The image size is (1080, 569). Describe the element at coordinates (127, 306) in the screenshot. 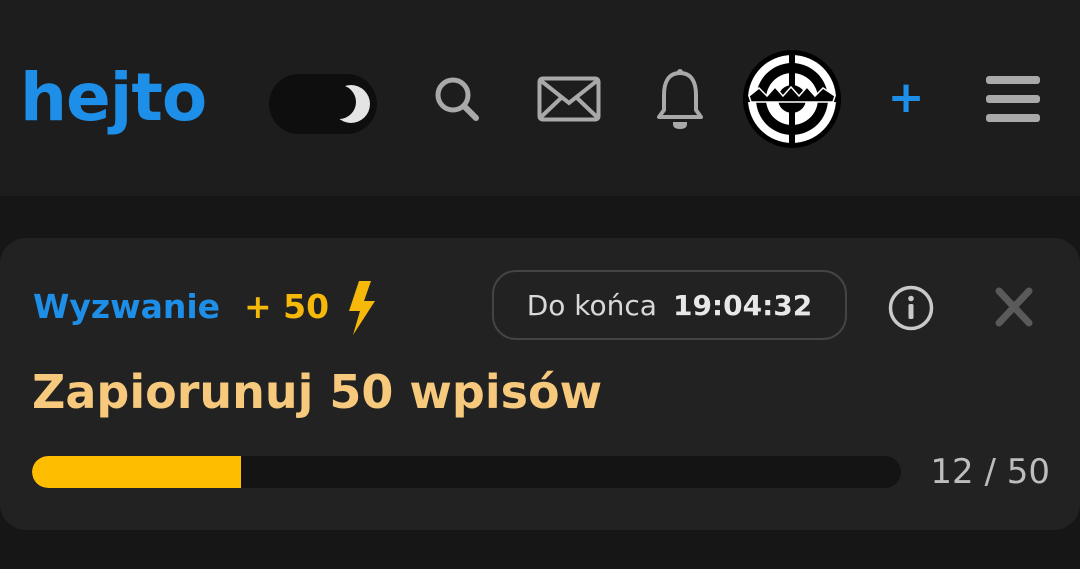

I see `challenge-label: Wyzwanie` at that location.